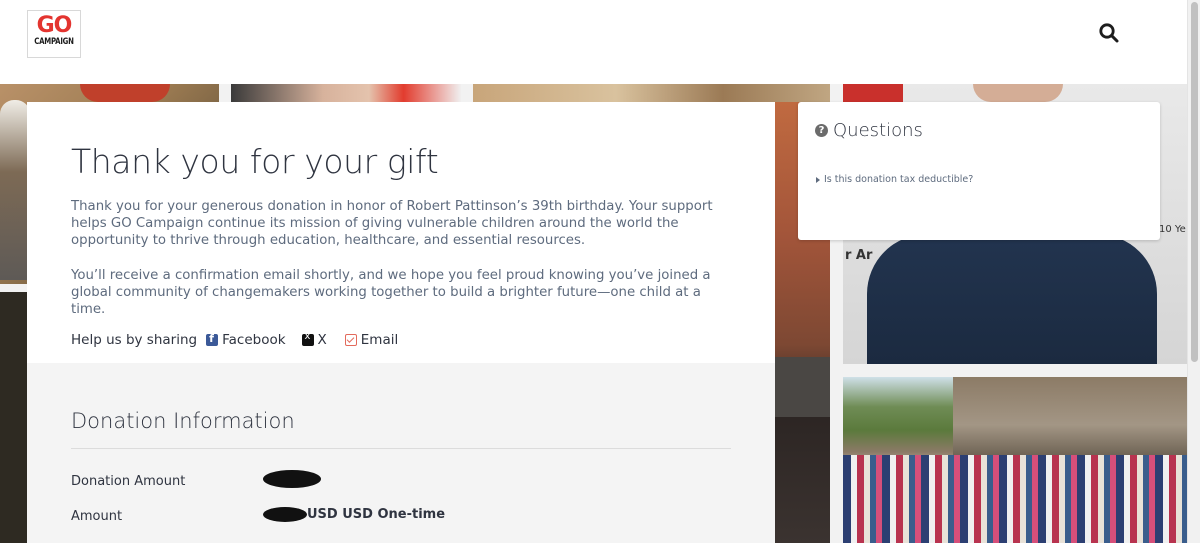 This screenshot has width=1200, height=543. What do you see at coordinates (818, 179) in the screenshot?
I see `caret-right-icon` at bounding box center [818, 179].